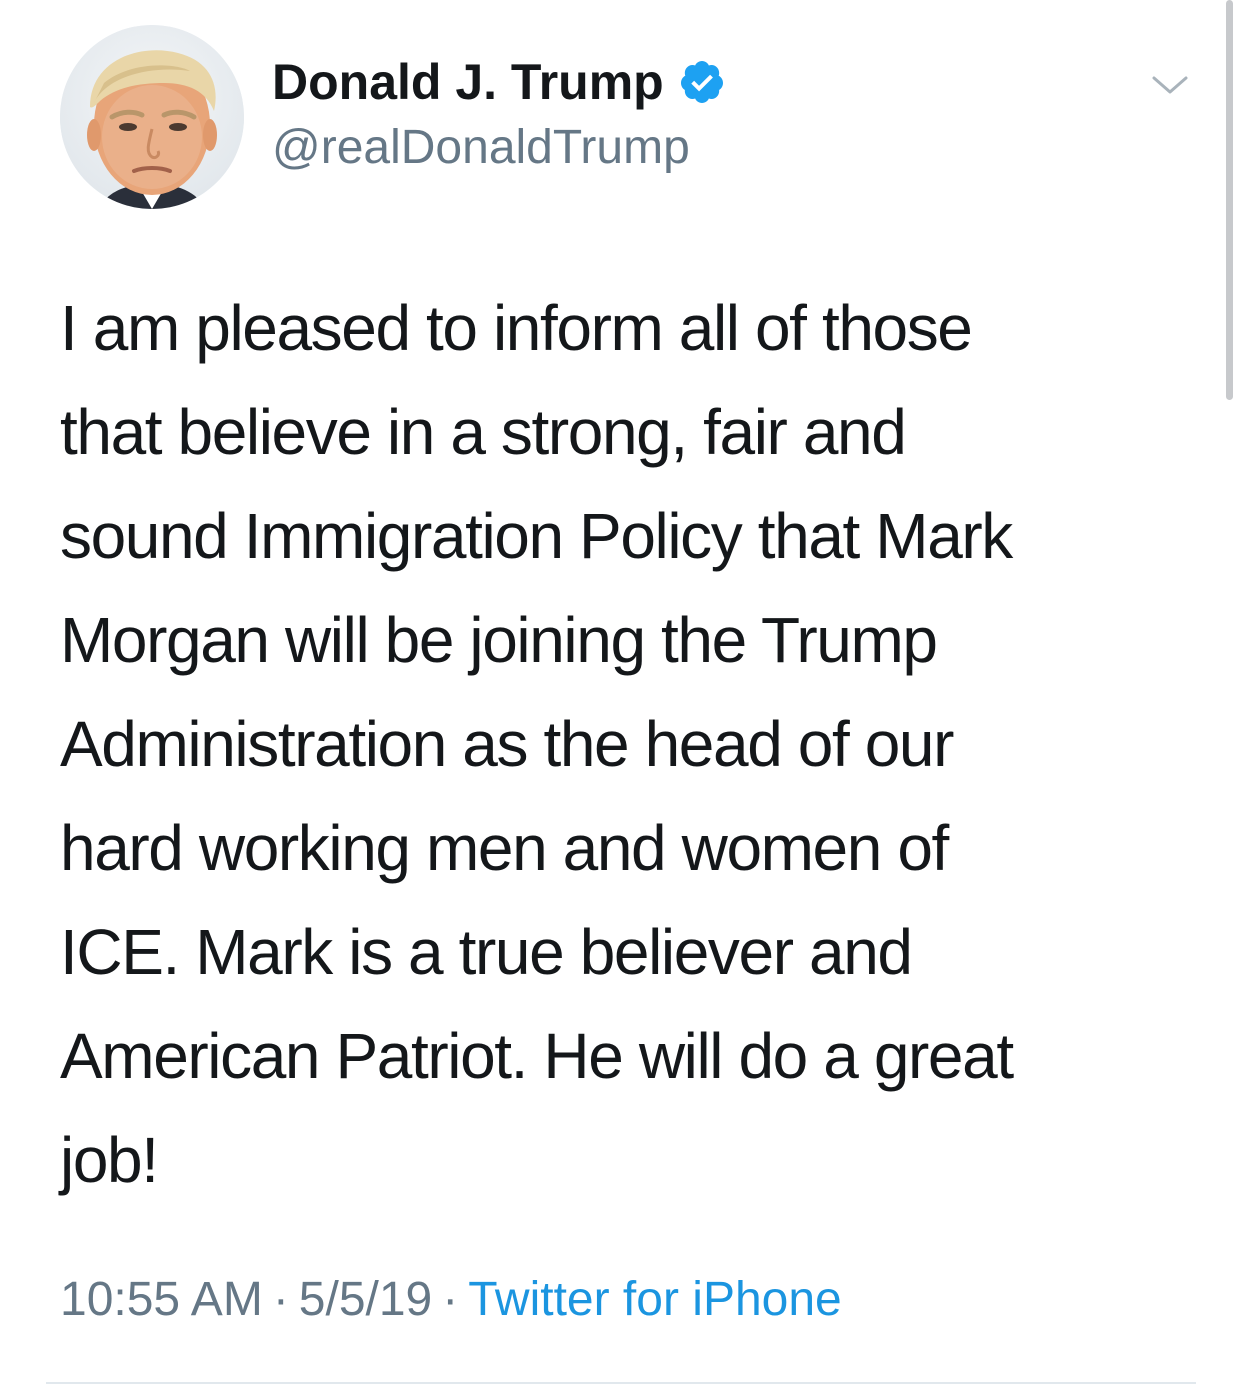  What do you see at coordinates (109, 1160) in the screenshot?
I see `tweet-text-line: job!` at bounding box center [109, 1160].